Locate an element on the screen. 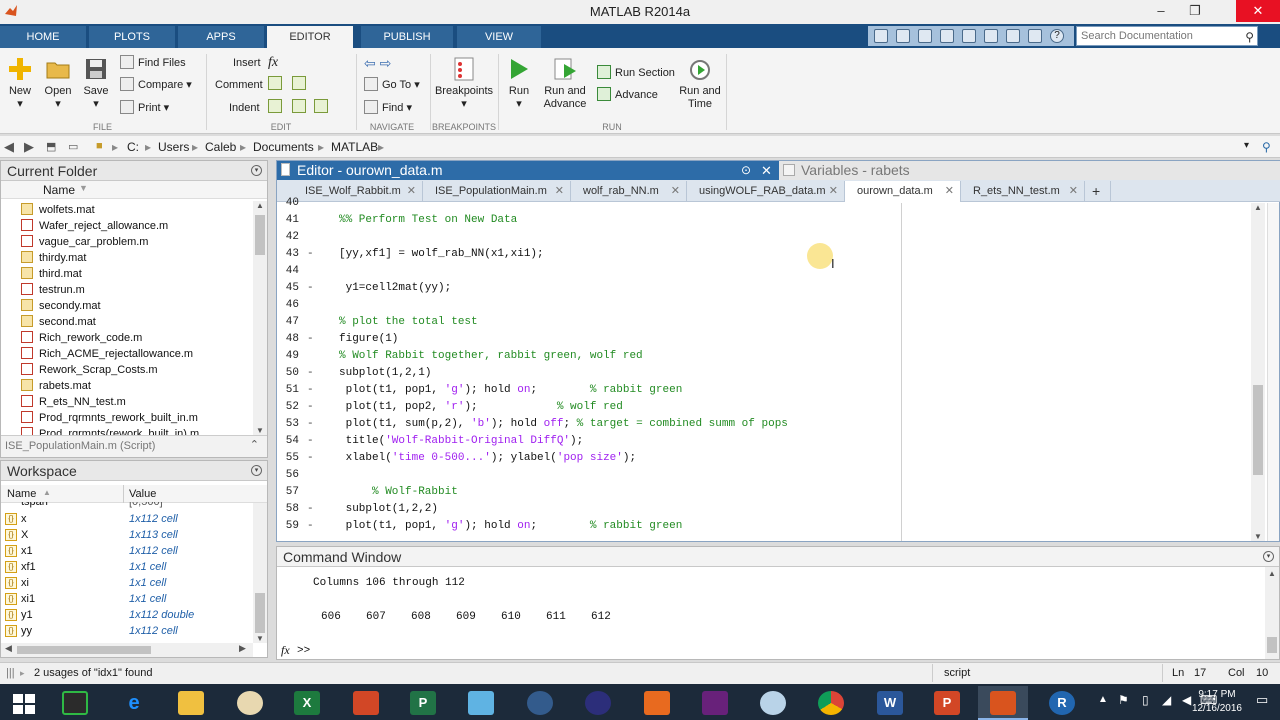 The height and width of the screenshot is (720, 1280). workspace-partial-row: tspan [0,500] is located at coordinates (127, 506).